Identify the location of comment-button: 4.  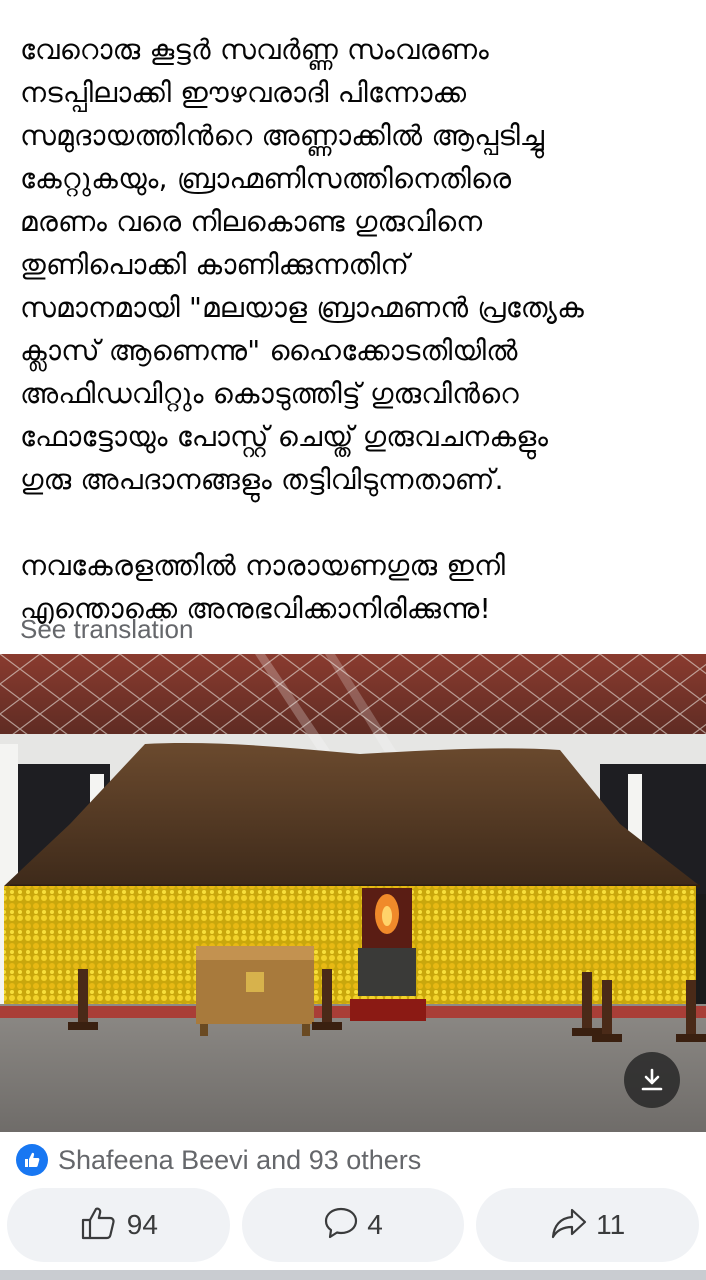
(353, 1225).